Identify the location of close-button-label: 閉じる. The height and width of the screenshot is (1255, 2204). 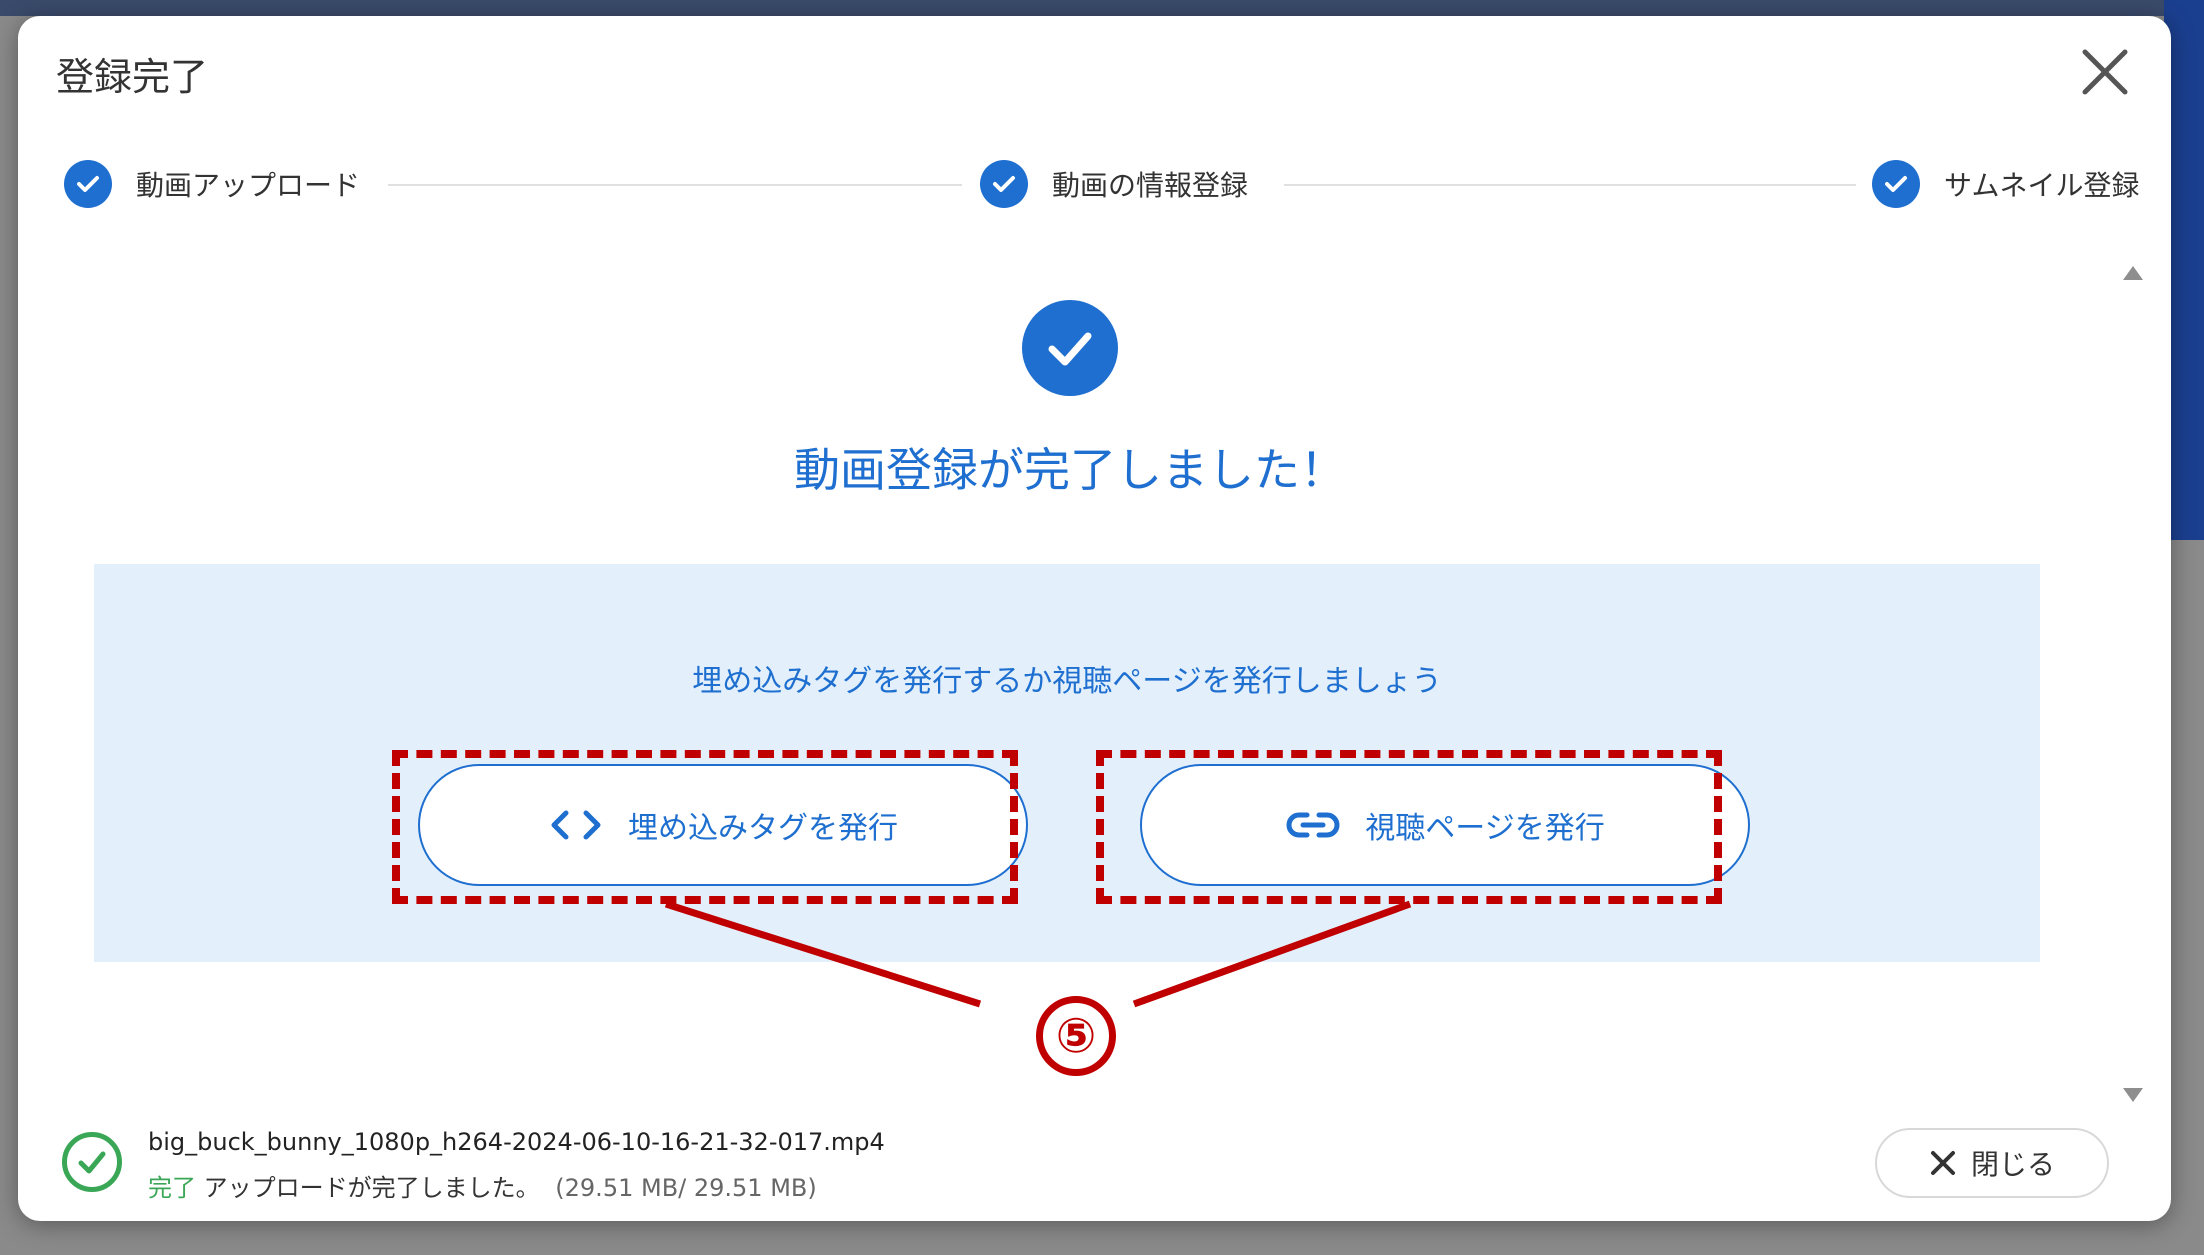
(2012, 1164).